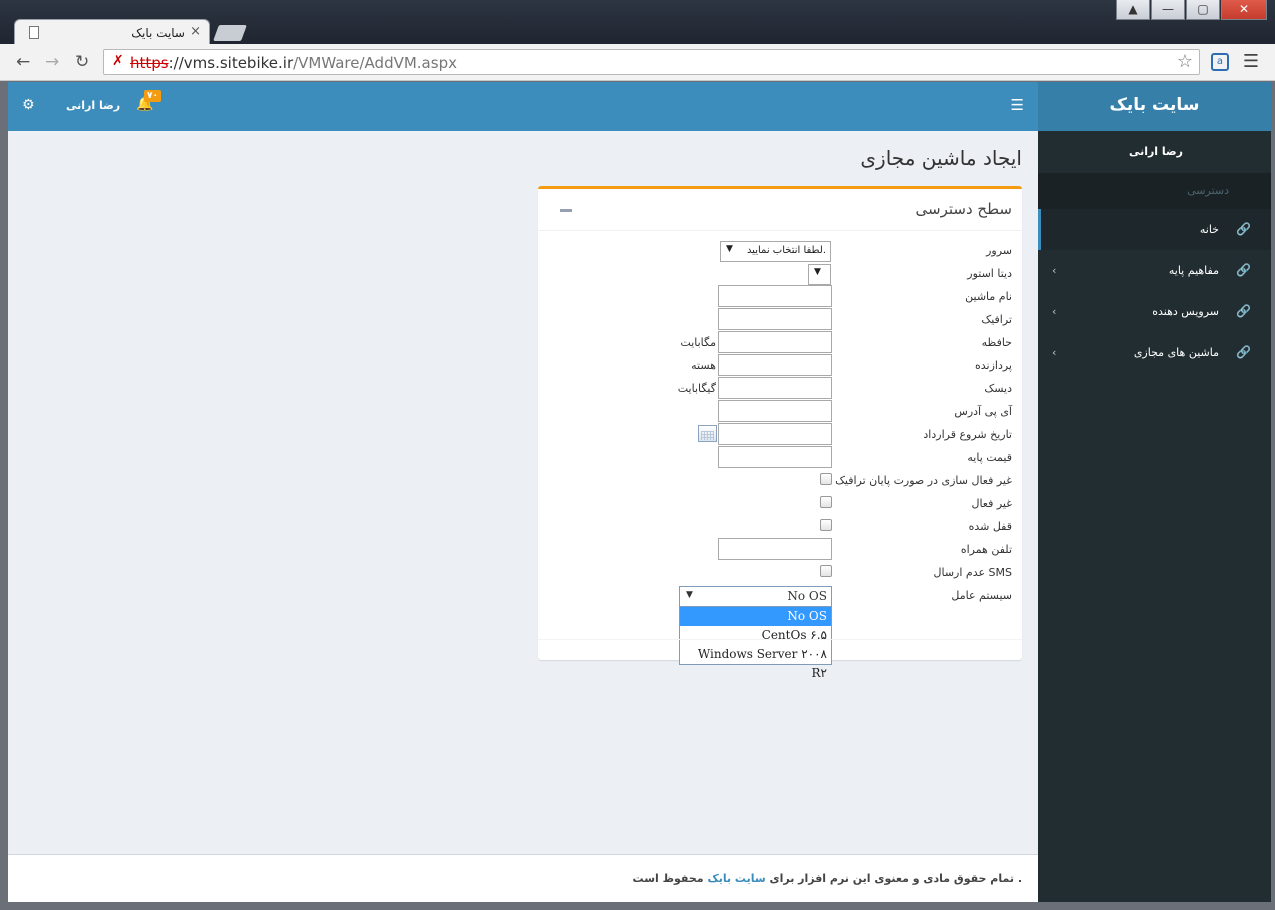 The image size is (1275, 910). What do you see at coordinates (1251, 61) in the screenshot?
I see `browser-menu-icon: ☰` at bounding box center [1251, 61].